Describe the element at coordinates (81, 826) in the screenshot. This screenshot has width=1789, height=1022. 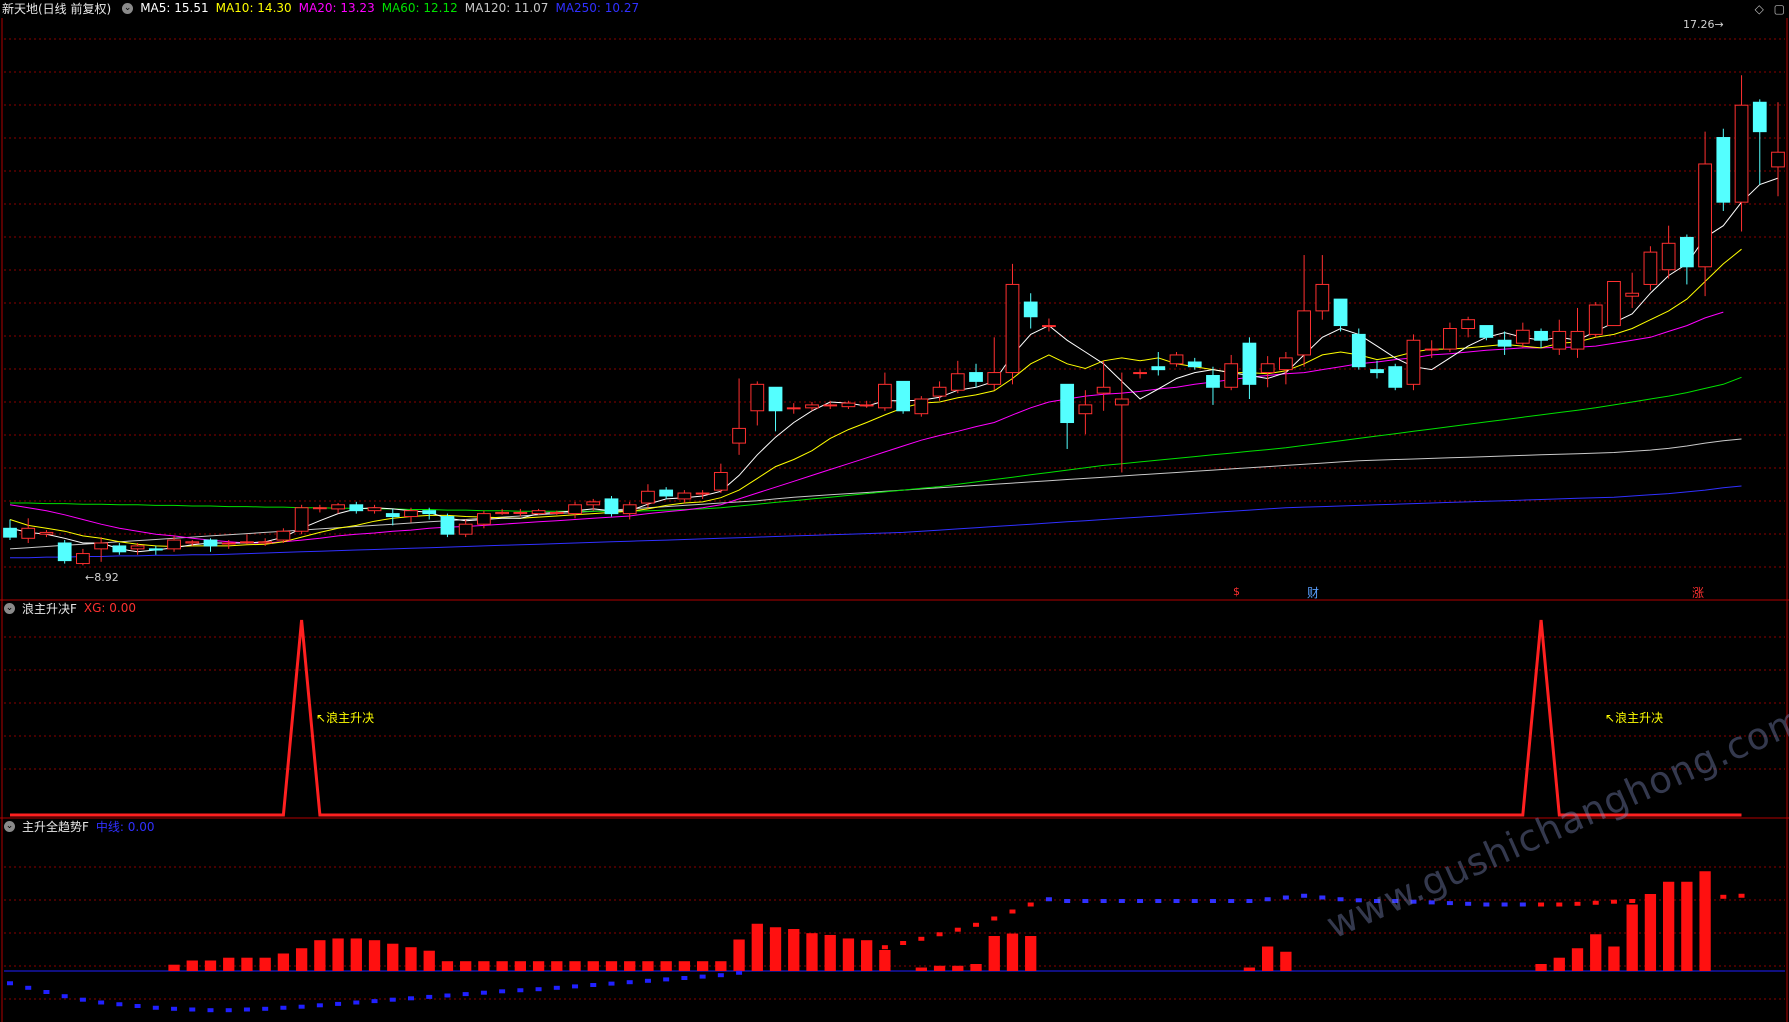
I see `panel3-legend: ⌄ 主升全趋势F 中线: 0.00` at that location.